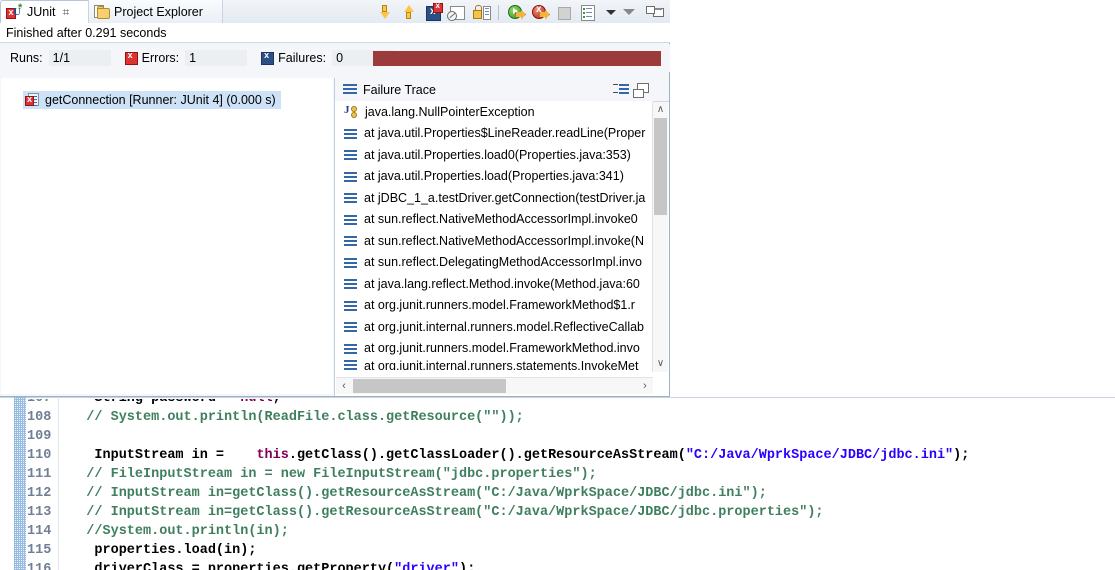  What do you see at coordinates (660, 237) in the screenshot?
I see `trace-vertical-scrollbar: ∧ ∨` at bounding box center [660, 237].